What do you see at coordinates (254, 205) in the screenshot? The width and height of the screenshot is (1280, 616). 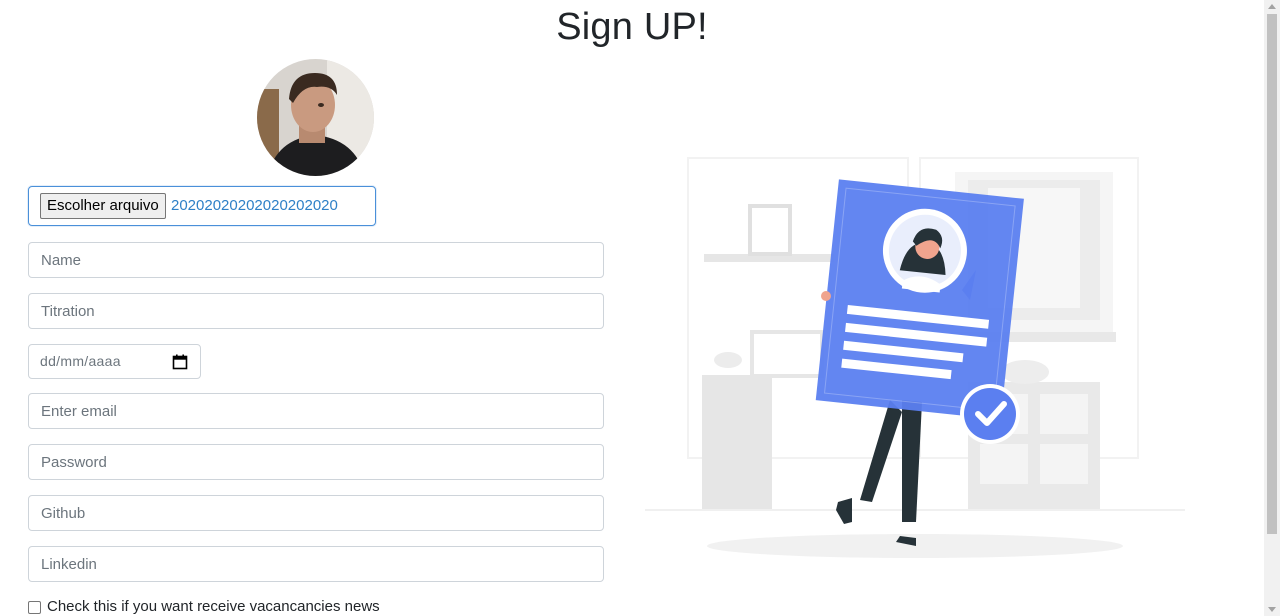 I see `selected-file-name: 20202020202020202020` at bounding box center [254, 205].